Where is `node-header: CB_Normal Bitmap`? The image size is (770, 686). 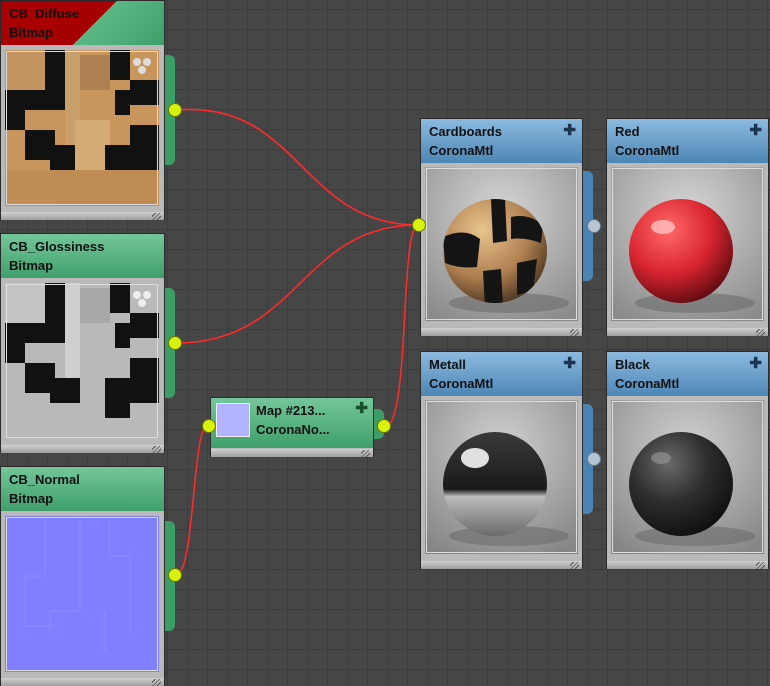
node-header: CB_Normal Bitmap is located at coordinates (82, 489).